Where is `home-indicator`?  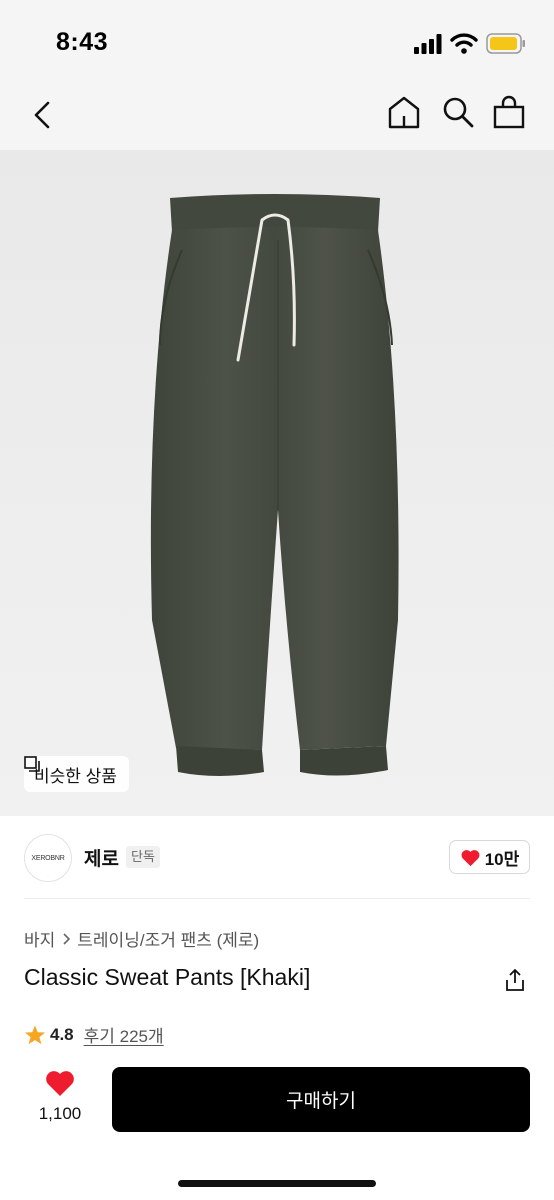
home-indicator is located at coordinates (277, 1183).